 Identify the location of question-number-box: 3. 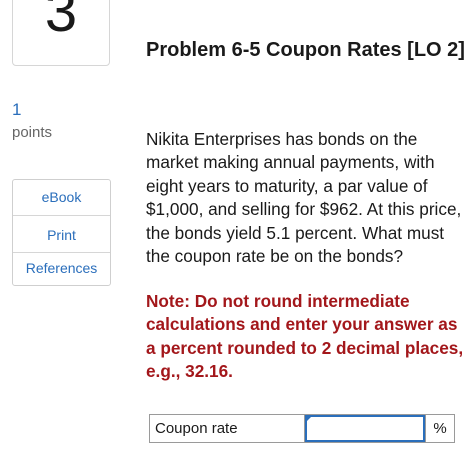
(61, 33).